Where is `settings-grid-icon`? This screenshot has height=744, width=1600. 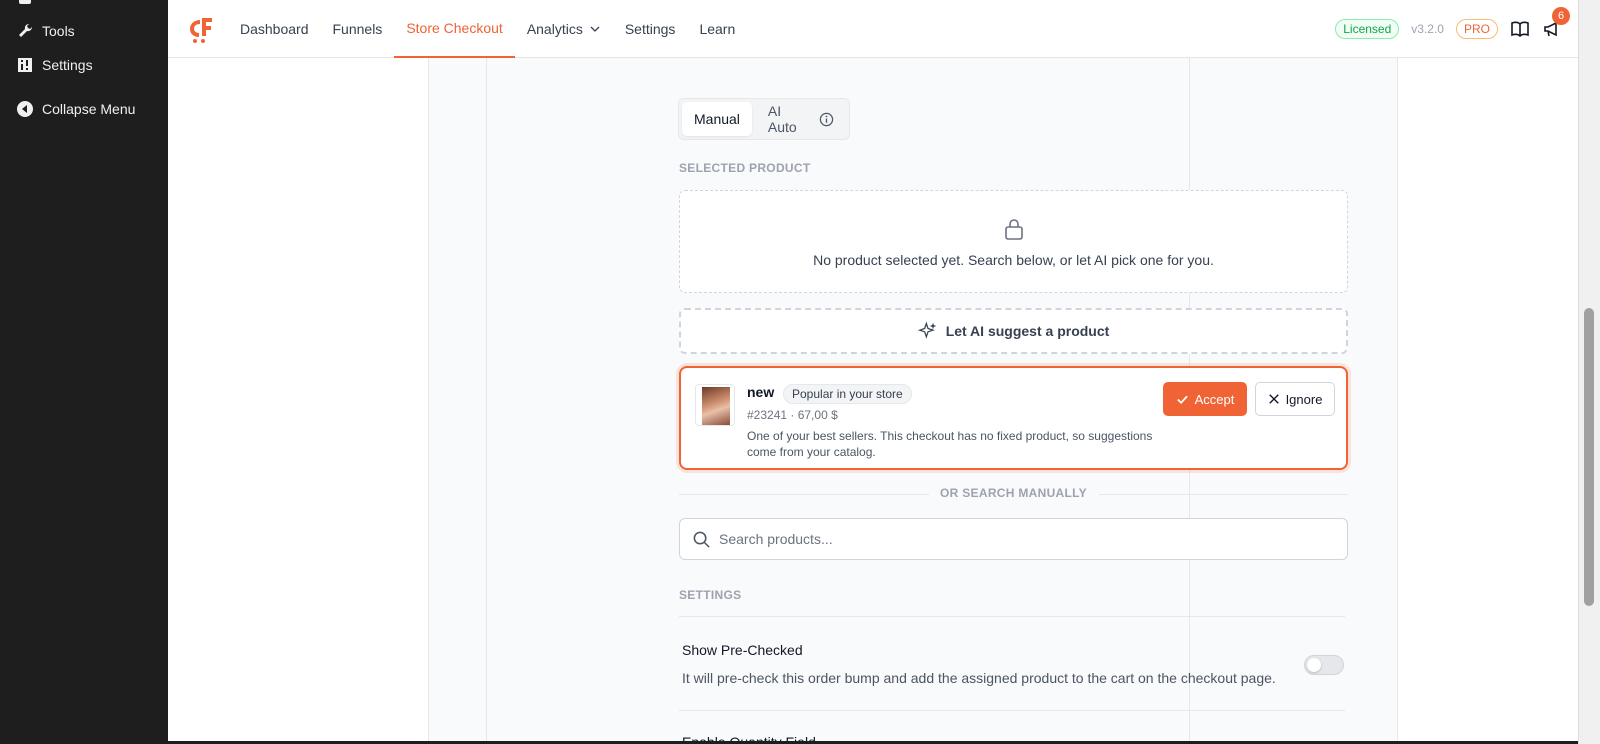 settings-grid-icon is located at coordinates (25, 65).